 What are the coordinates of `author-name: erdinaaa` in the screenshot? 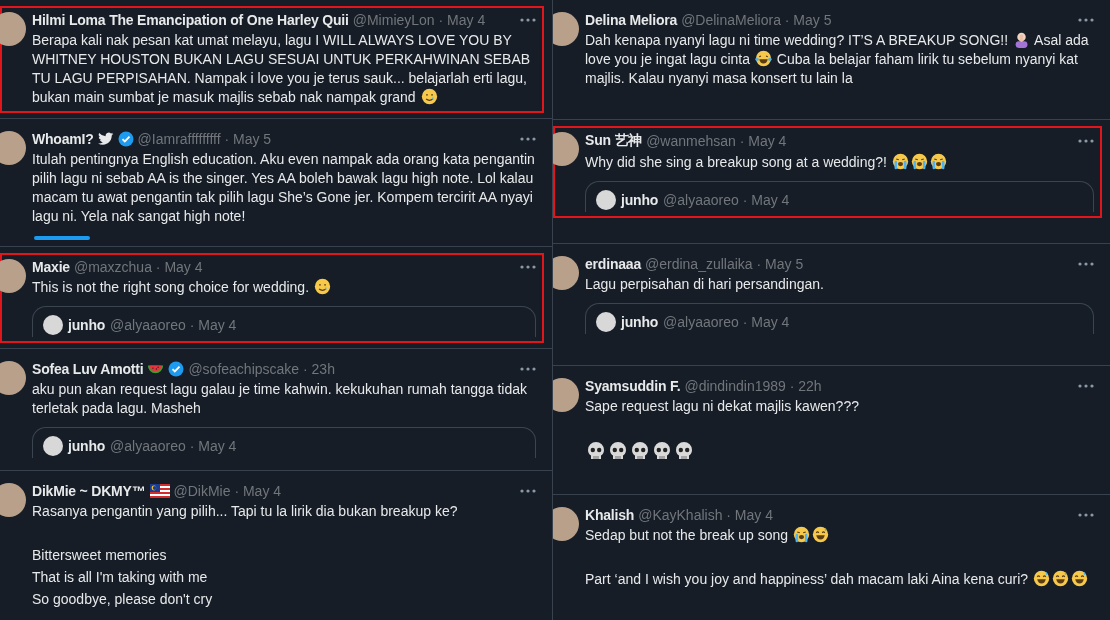 It's located at (613, 264).